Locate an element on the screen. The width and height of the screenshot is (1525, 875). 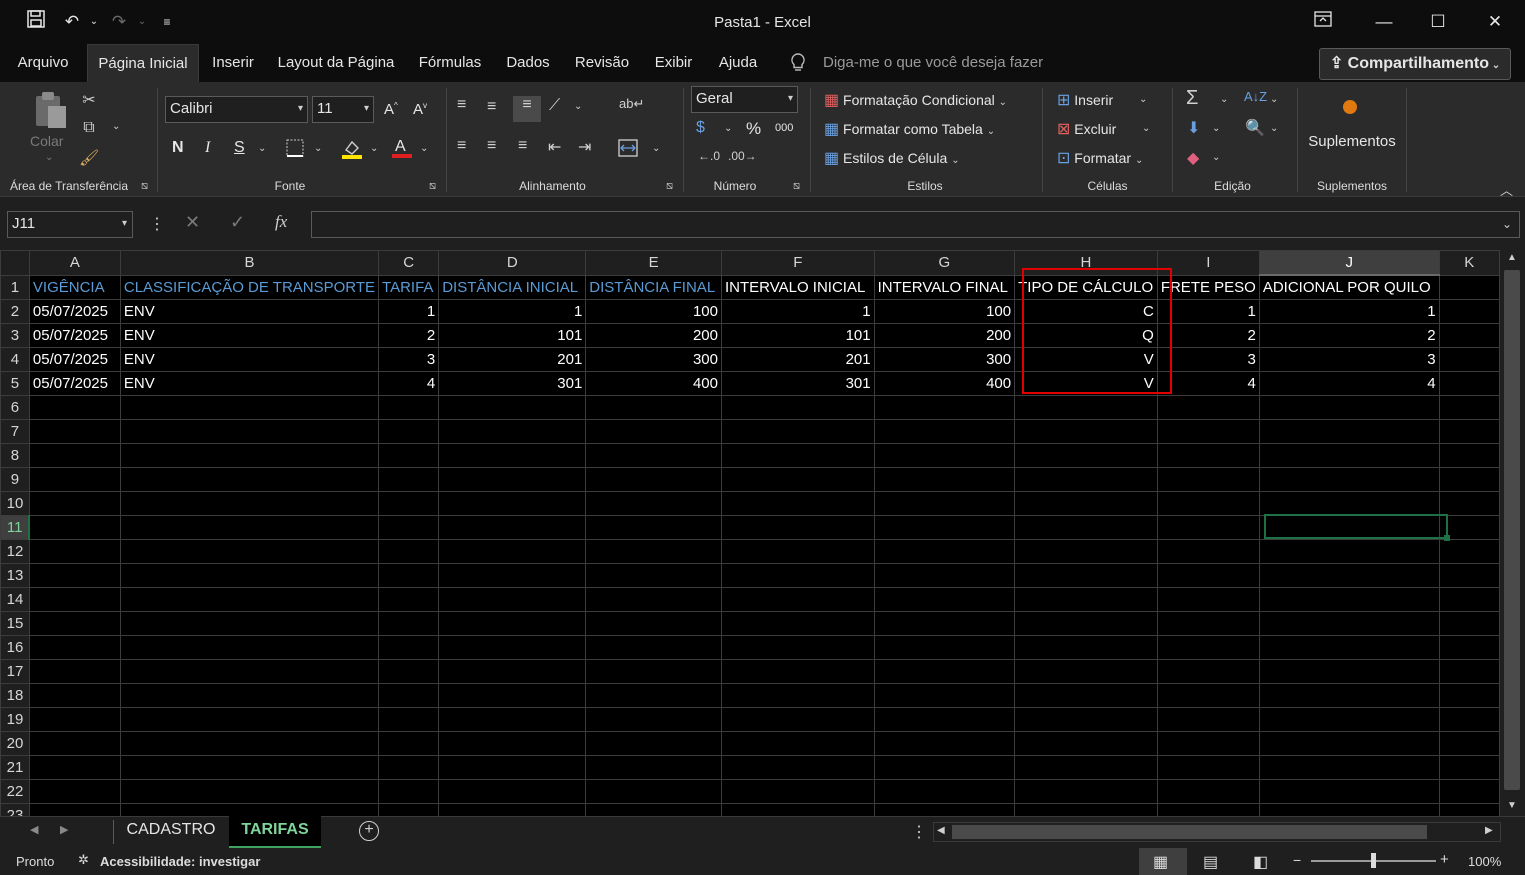
orientation-dropdown-icon: ⌄ is located at coordinates (578, 106).